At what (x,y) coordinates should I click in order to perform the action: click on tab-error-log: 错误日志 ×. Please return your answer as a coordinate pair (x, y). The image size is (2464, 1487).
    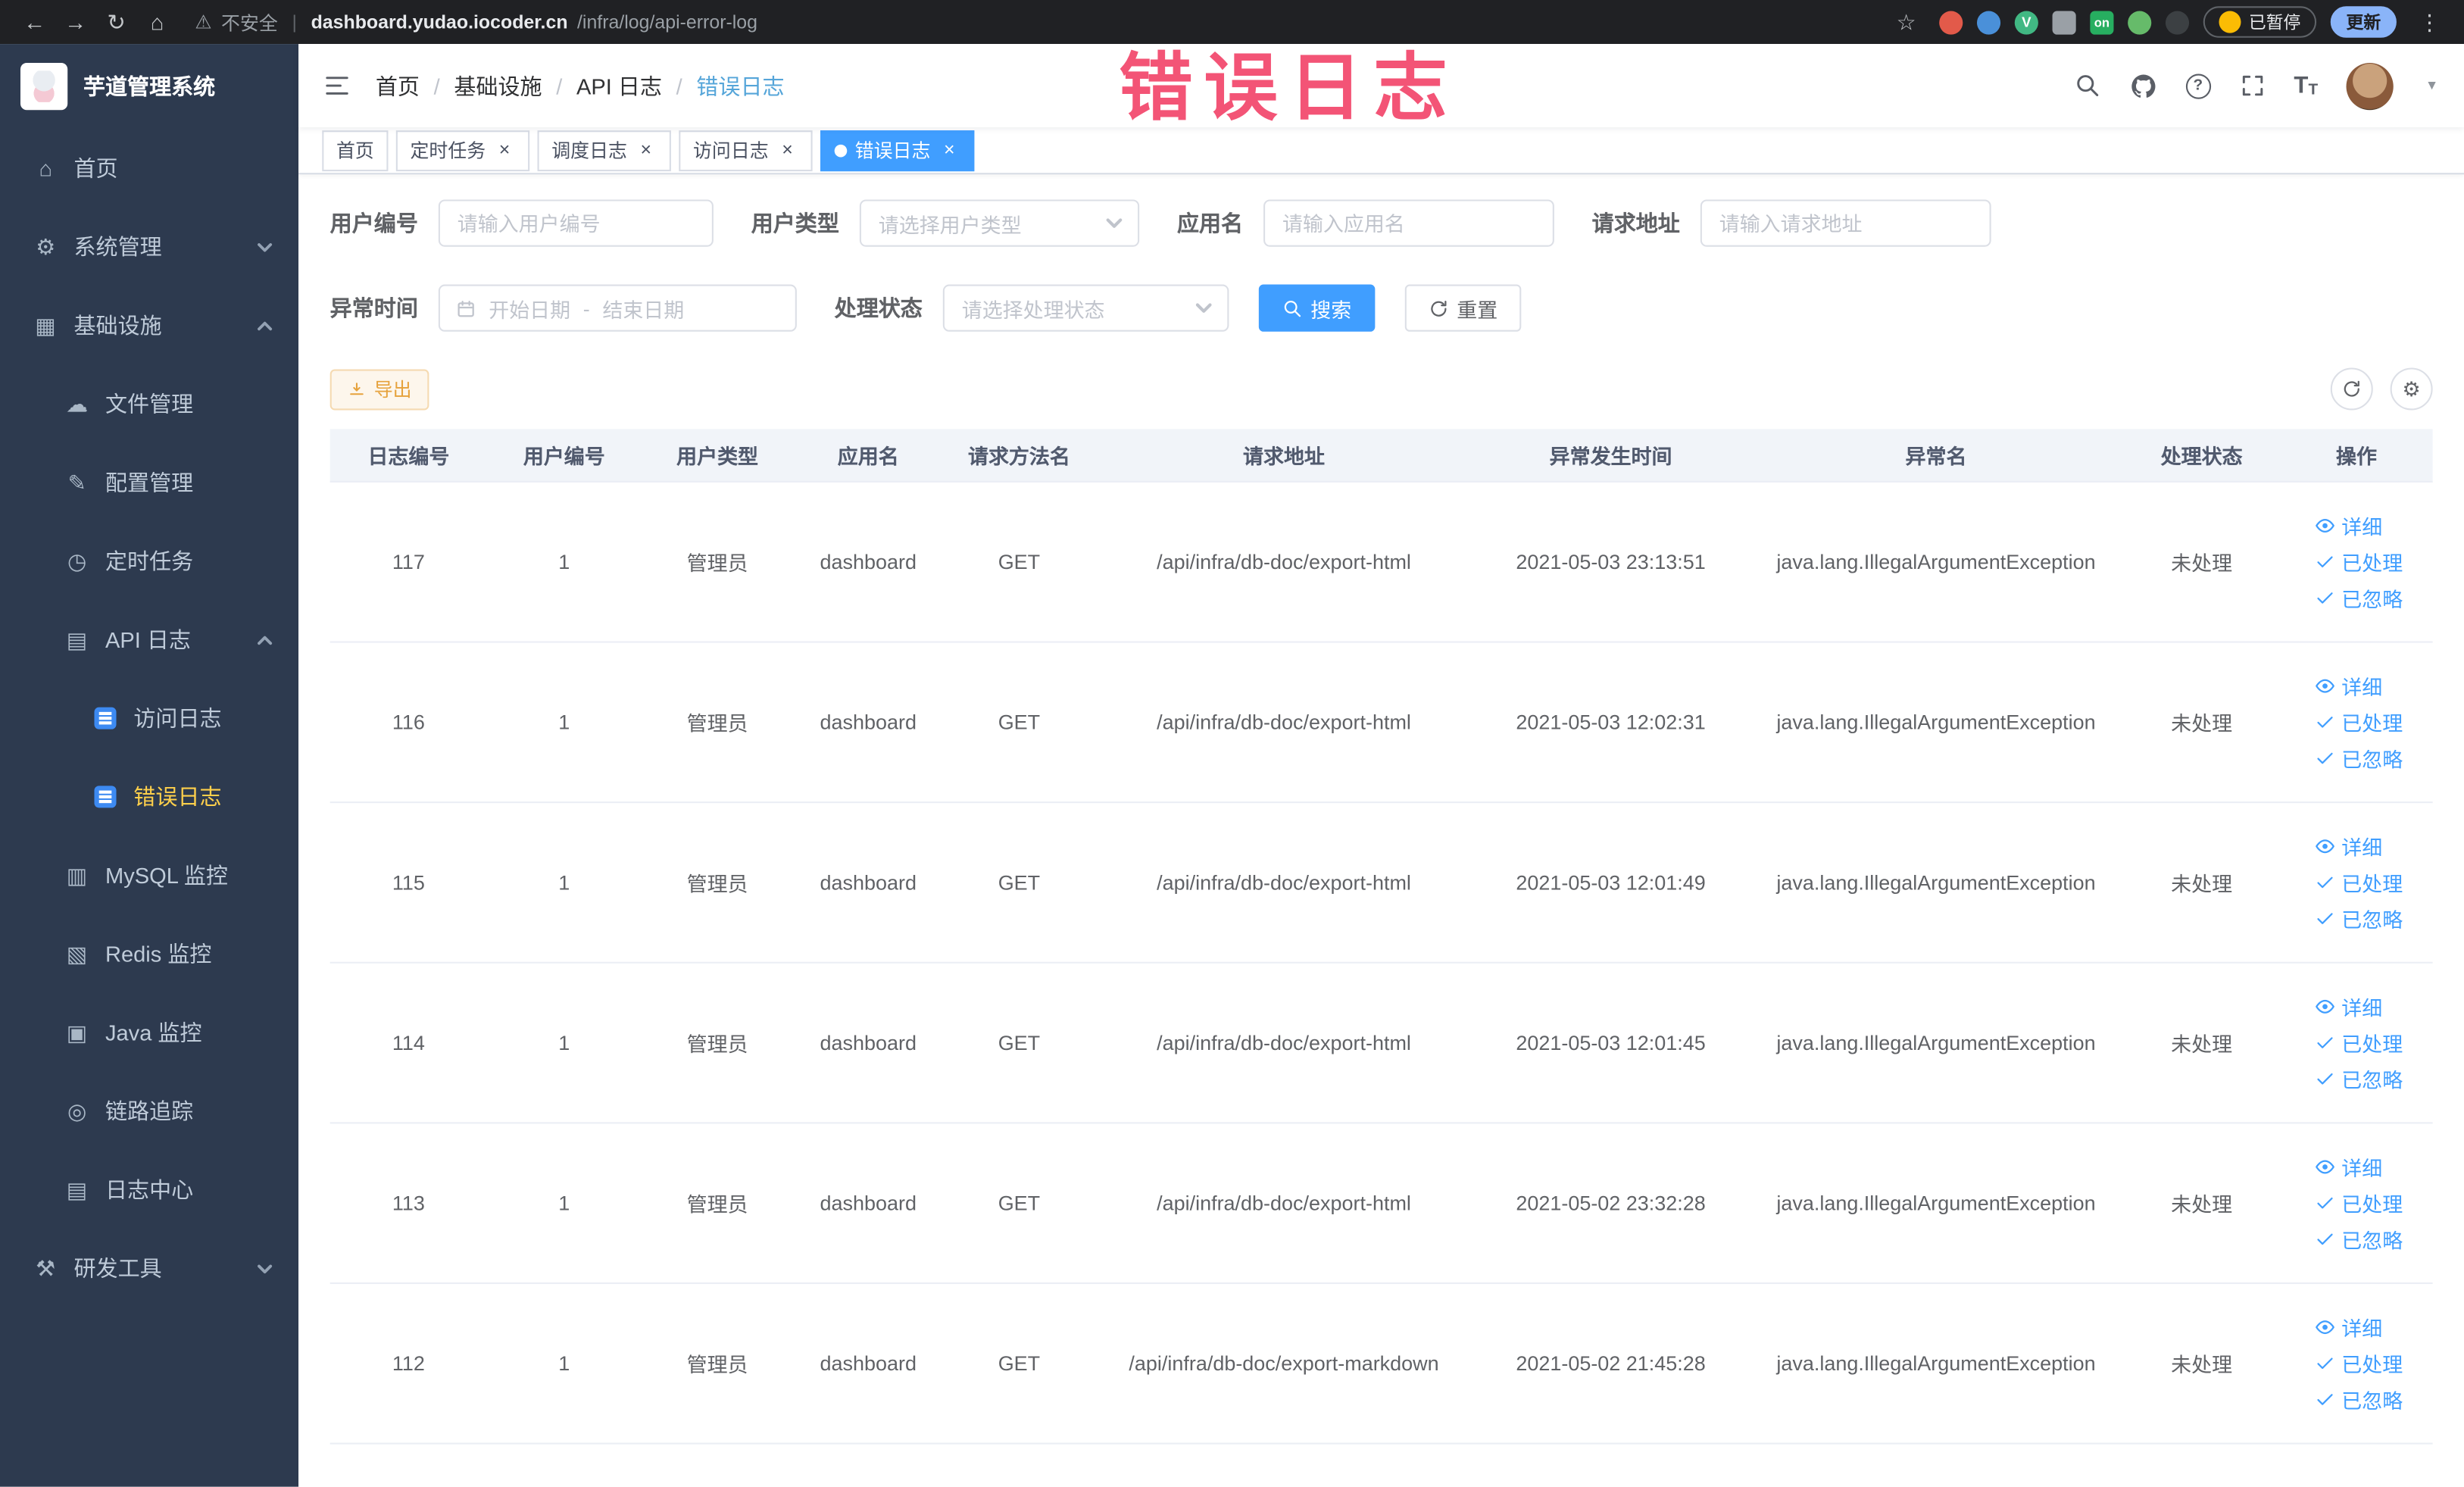
    Looking at the image, I should click on (897, 150).